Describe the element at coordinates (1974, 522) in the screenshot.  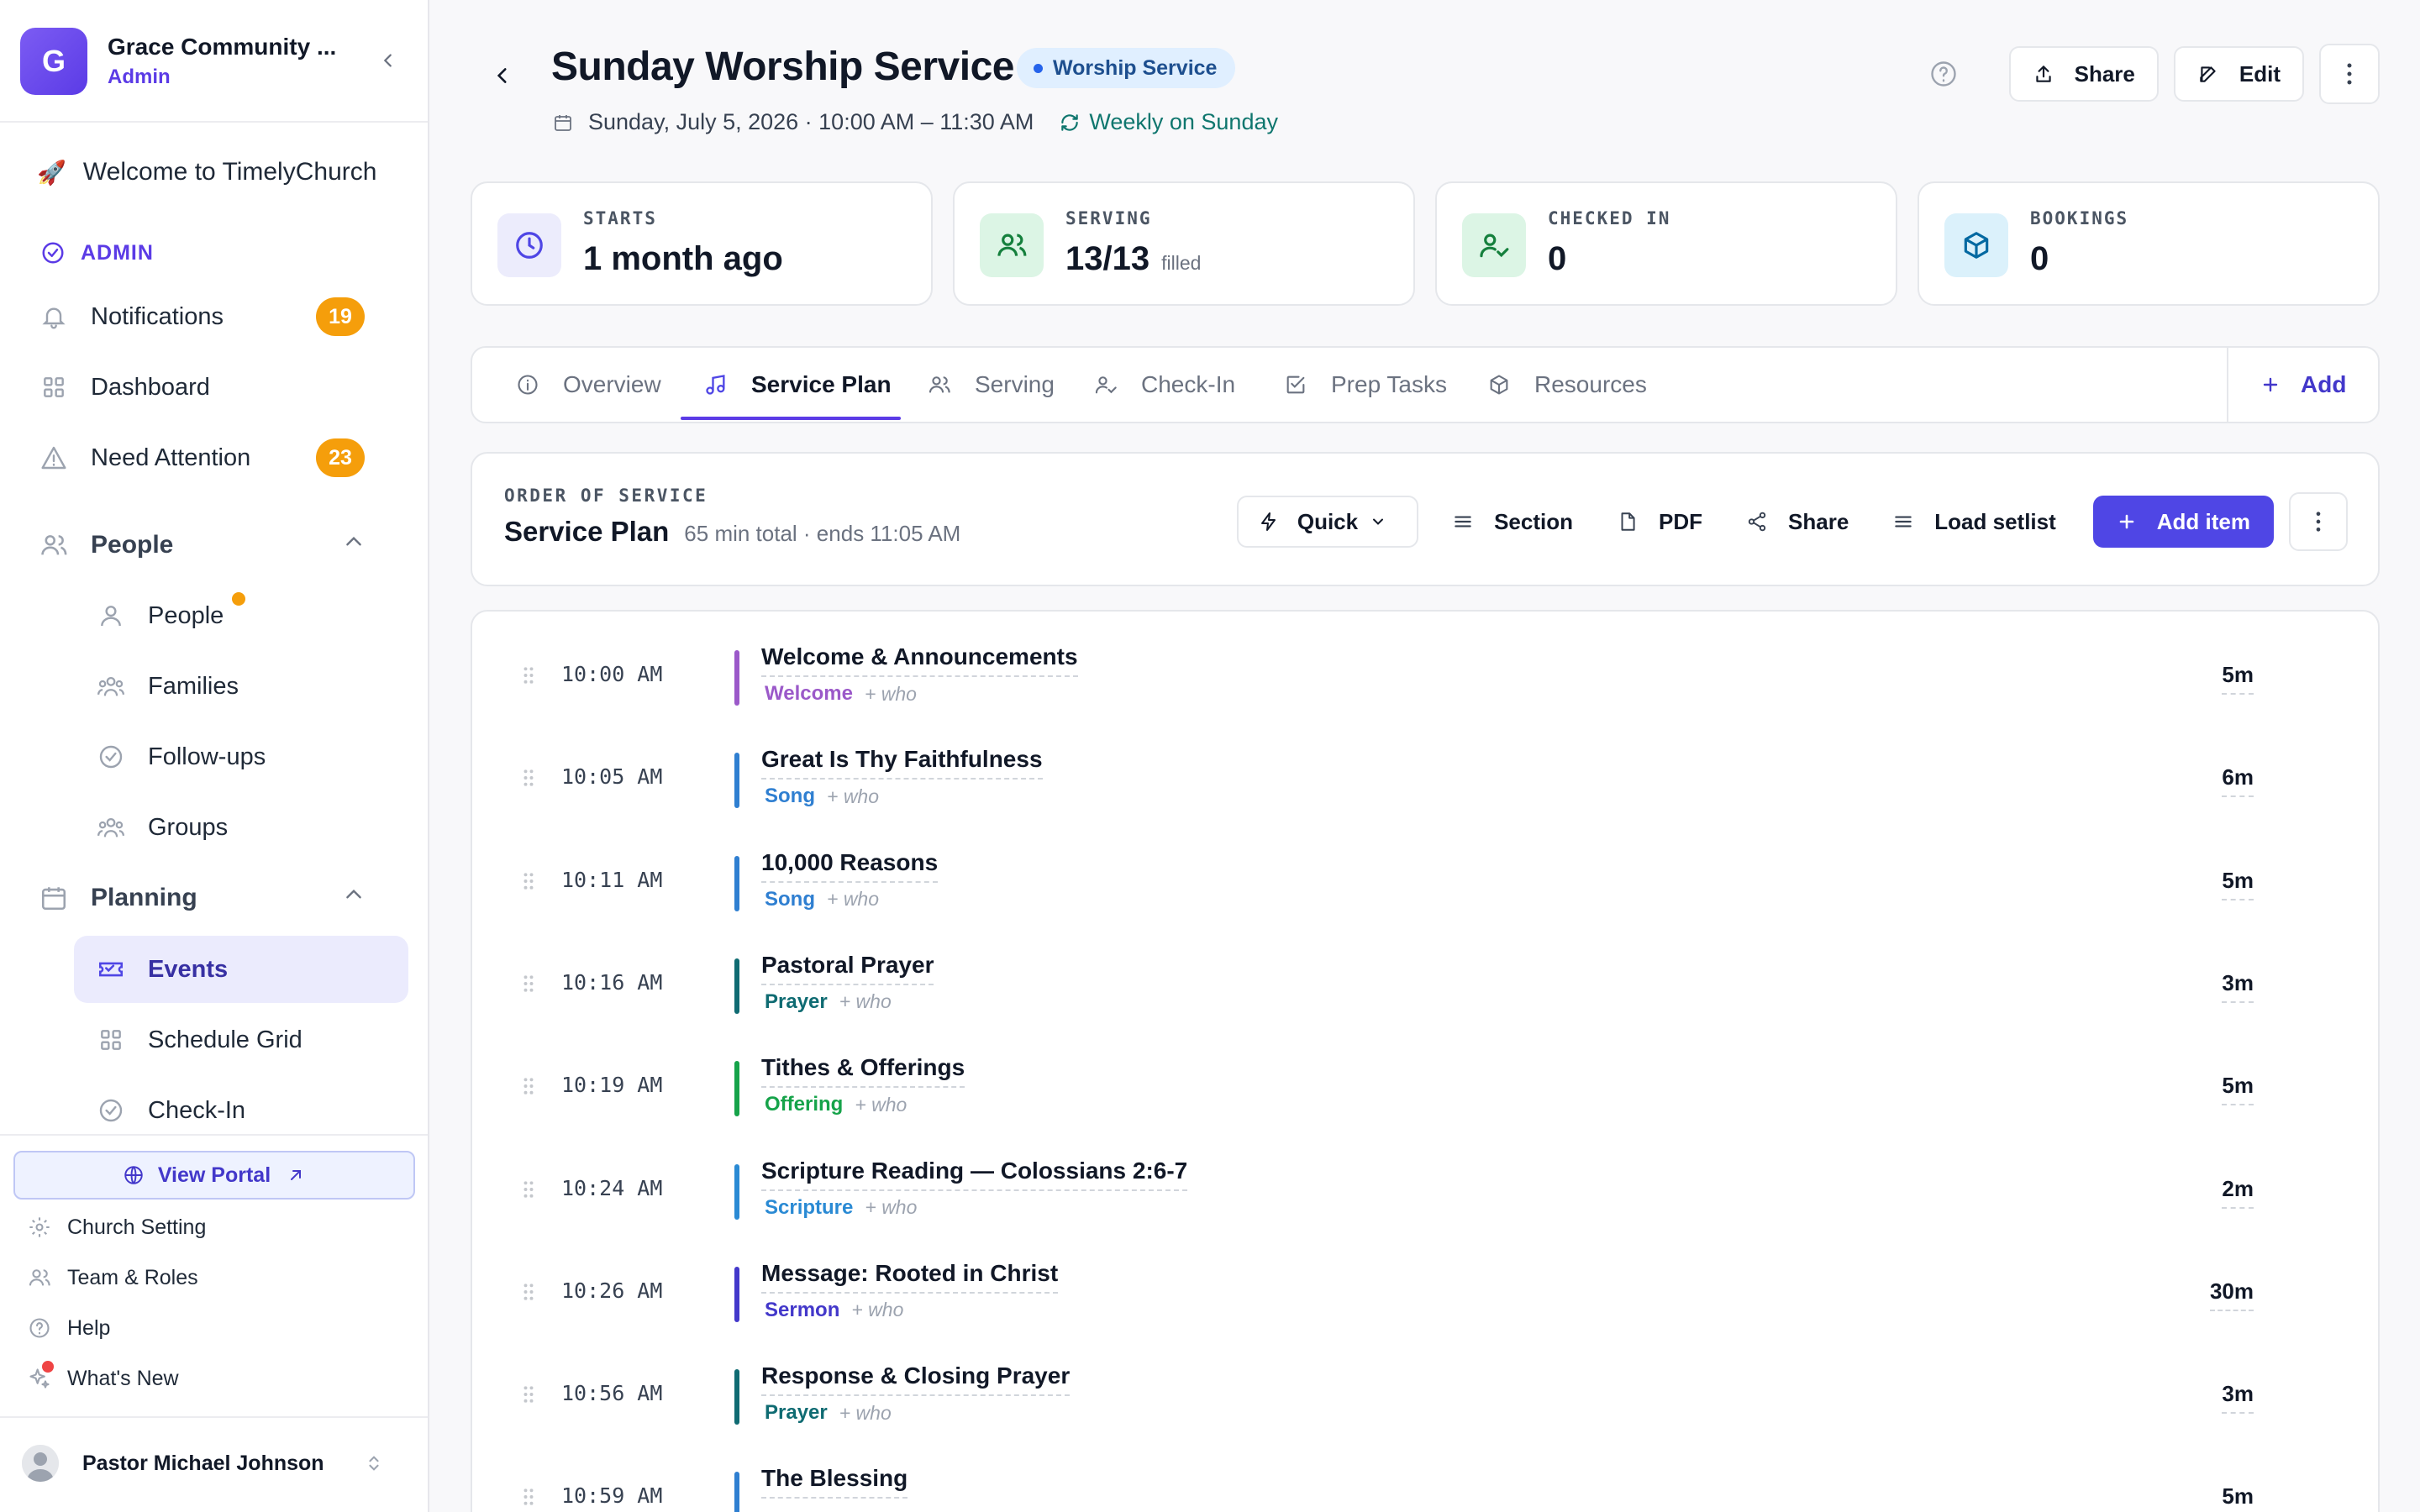
I see `load-setlist-button: Load setlist` at that location.